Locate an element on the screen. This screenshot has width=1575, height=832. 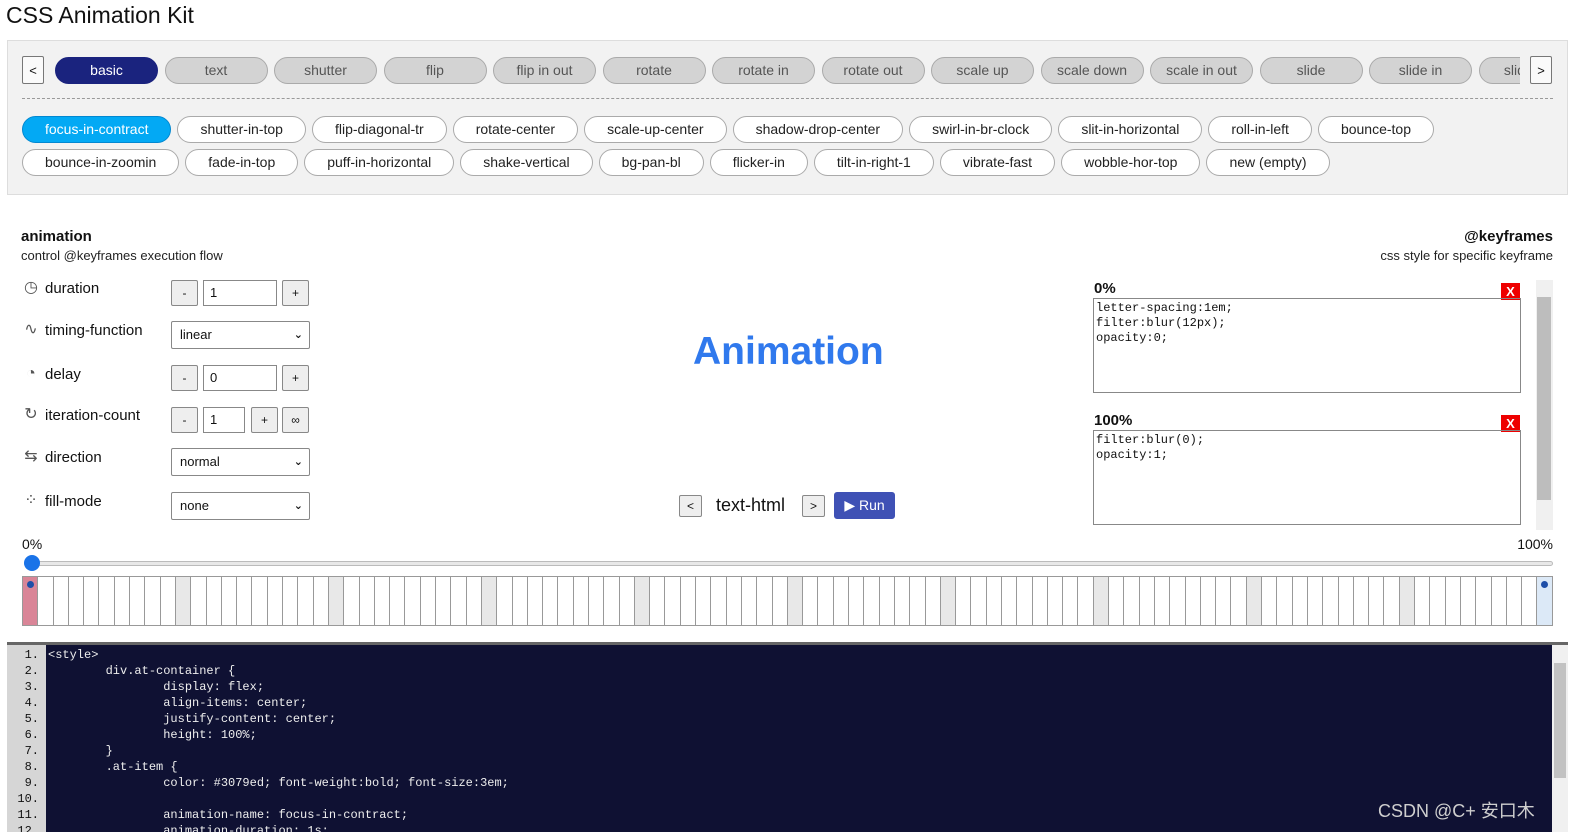
duration-minus-button: - is located at coordinates (184, 293).